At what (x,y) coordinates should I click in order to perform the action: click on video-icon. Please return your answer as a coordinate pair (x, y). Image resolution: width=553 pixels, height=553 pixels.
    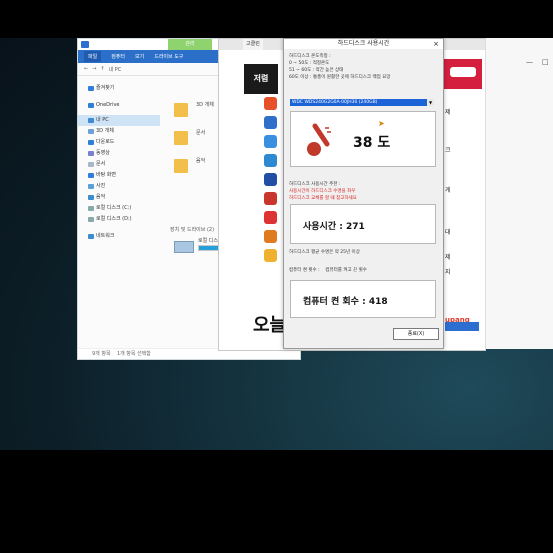
    Looking at the image, I should click on (91, 153).